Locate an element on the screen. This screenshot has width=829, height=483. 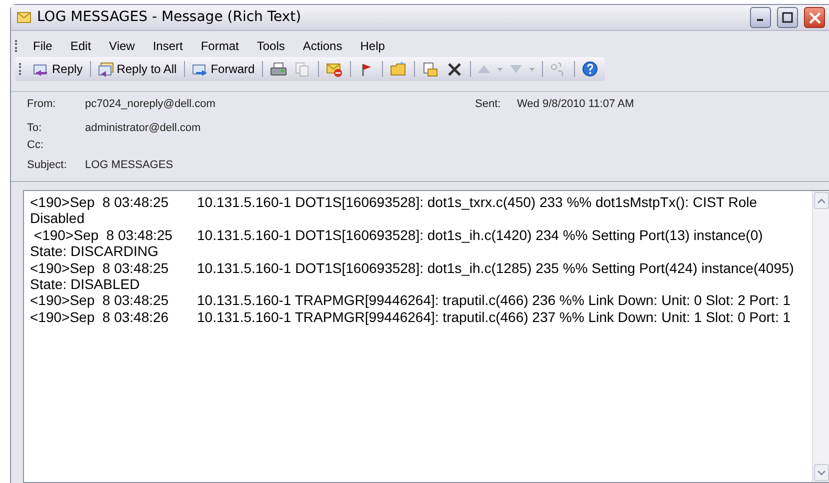
field-label: Sent: is located at coordinates (488, 104).